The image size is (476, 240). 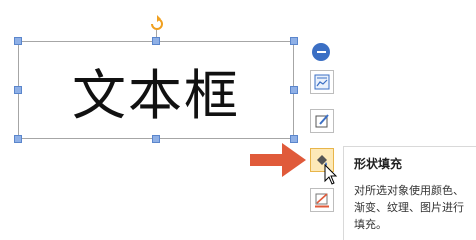 What do you see at coordinates (278, 160) in the screenshot?
I see `pointer-arrow-icon` at bounding box center [278, 160].